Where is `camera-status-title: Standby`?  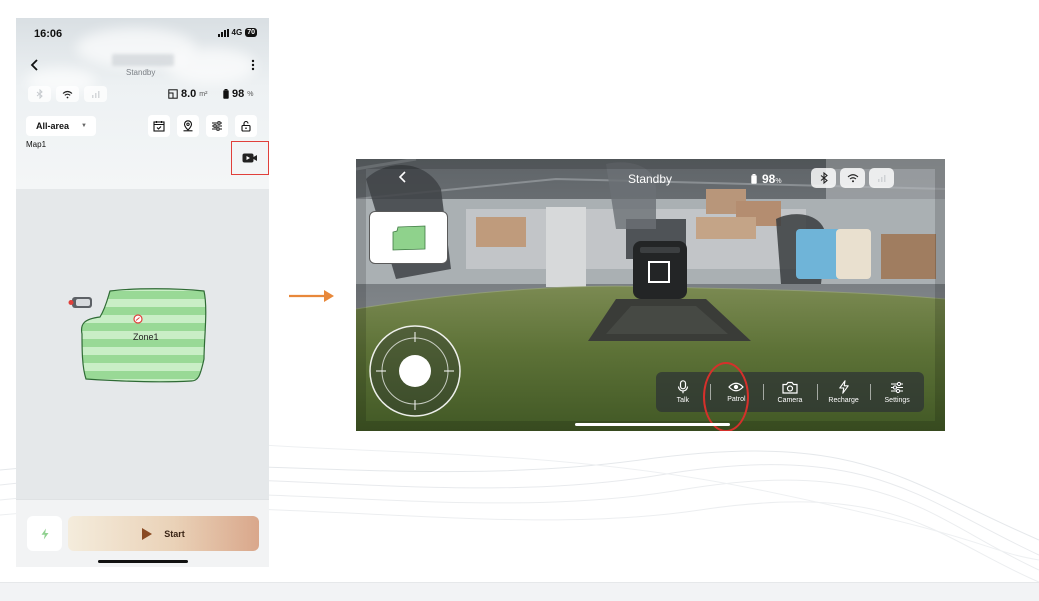 camera-status-title: Standby is located at coordinates (650, 179).